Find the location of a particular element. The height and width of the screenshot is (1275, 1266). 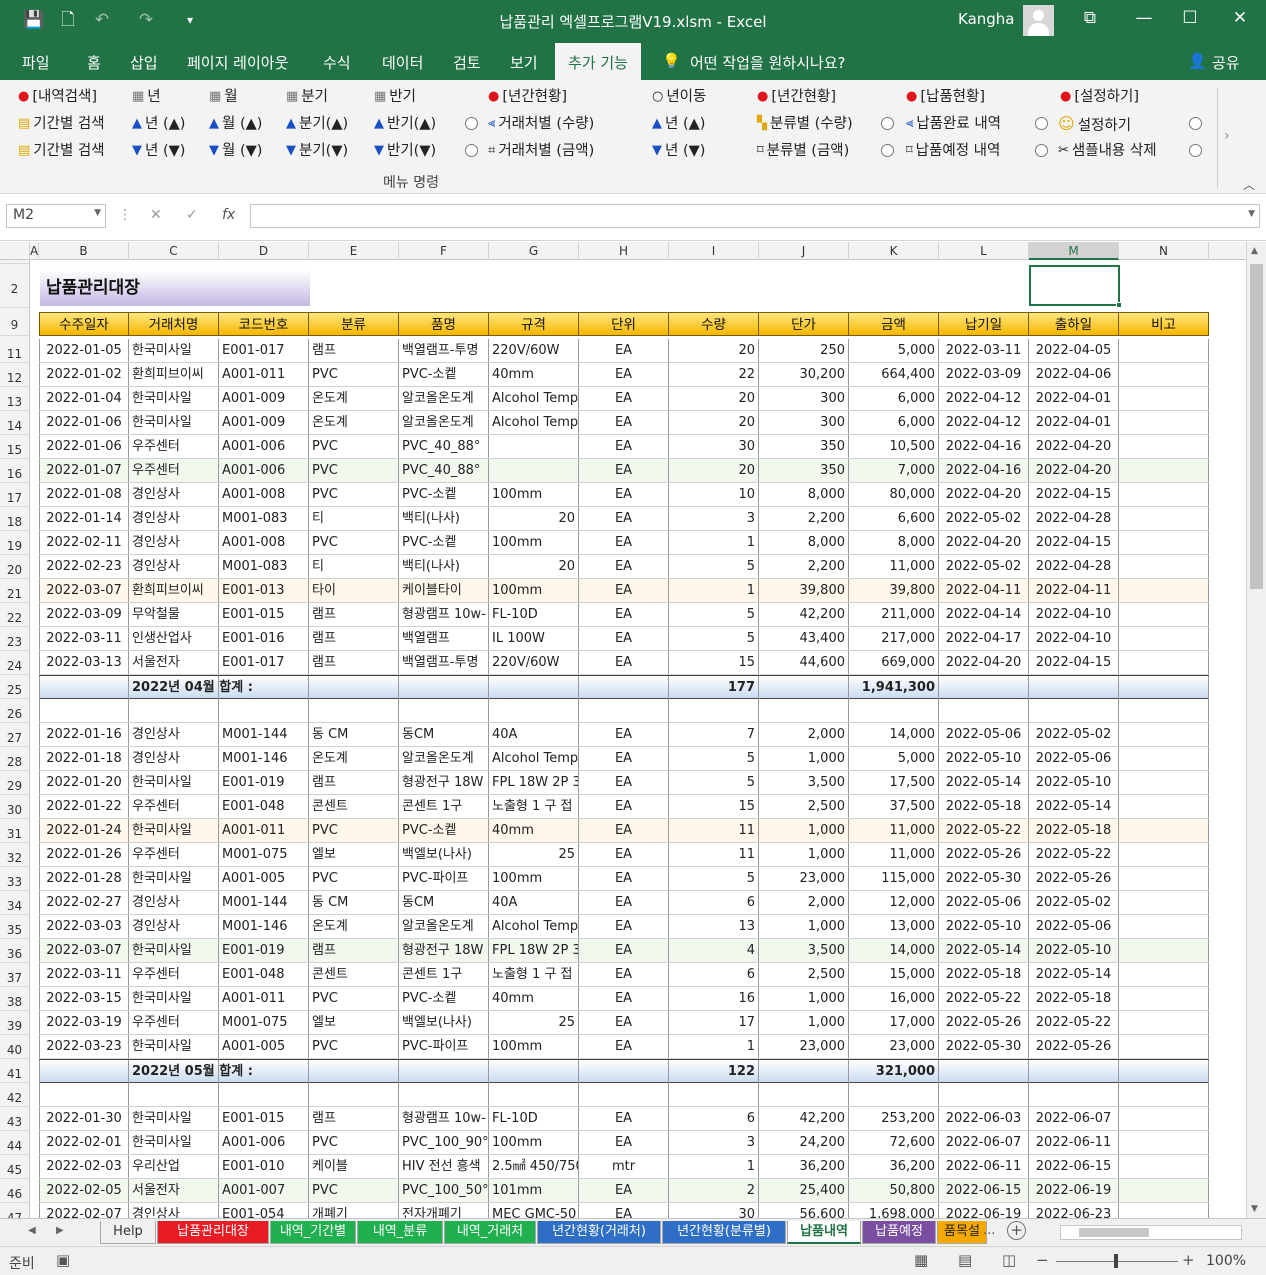

row-header: 19 is located at coordinates (14, 543).